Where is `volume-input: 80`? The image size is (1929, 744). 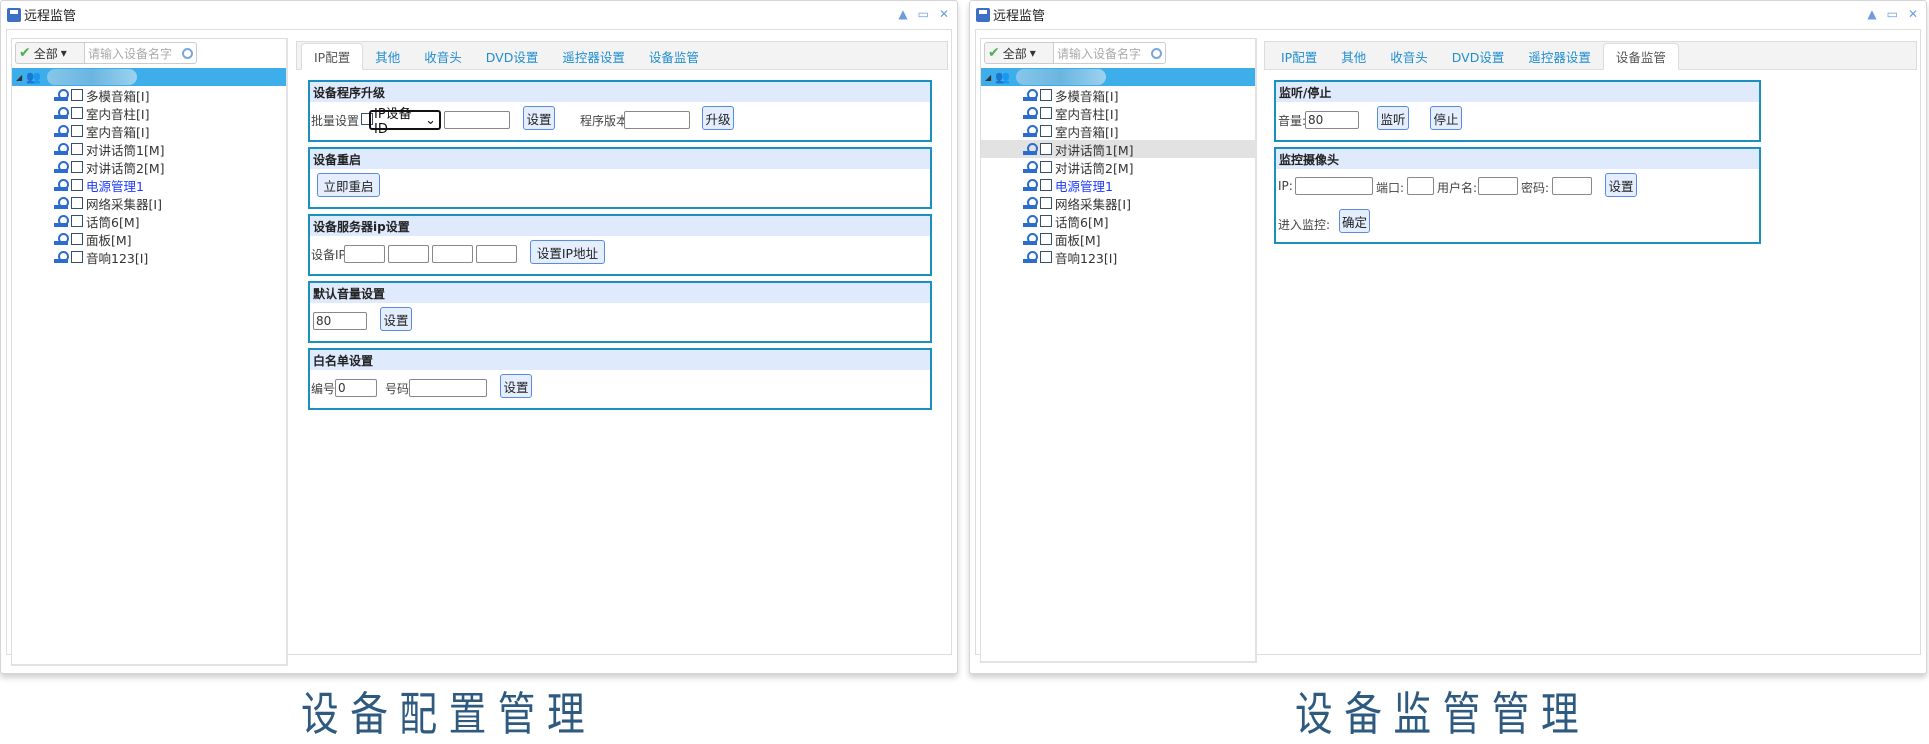
volume-input: 80 is located at coordinates (1332, 120).